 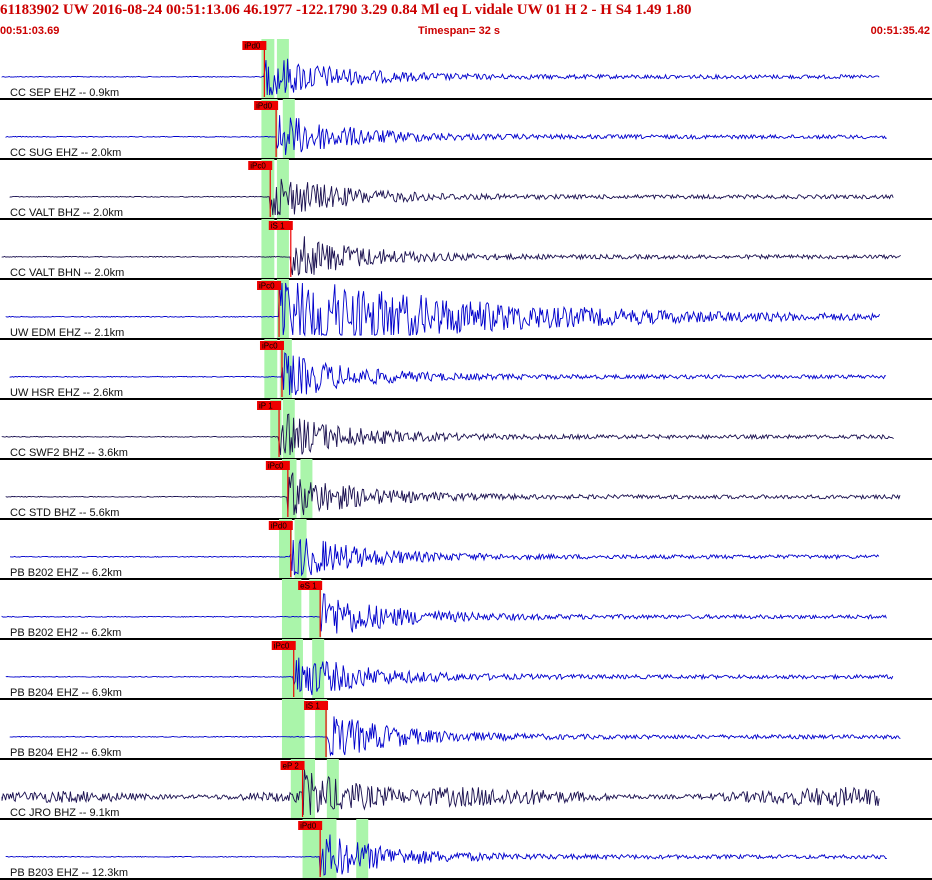 I want to click on channel-row: eP 2 CC JRO BHZ -- 9.1km, so click(x=466, y=789).